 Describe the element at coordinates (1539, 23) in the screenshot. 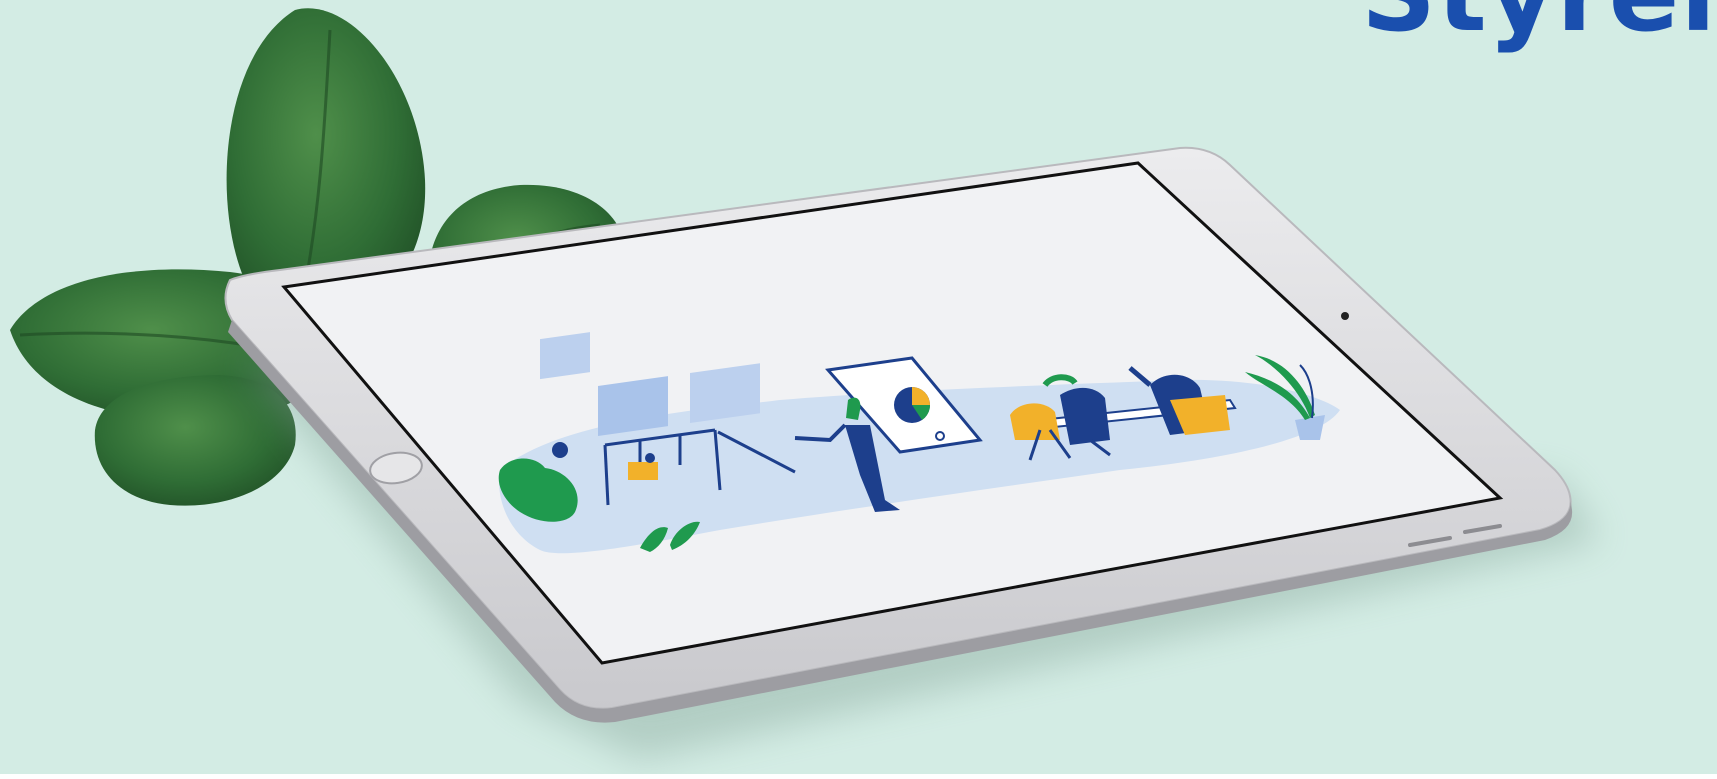

I see `brand-logo: Styrel` at that location.